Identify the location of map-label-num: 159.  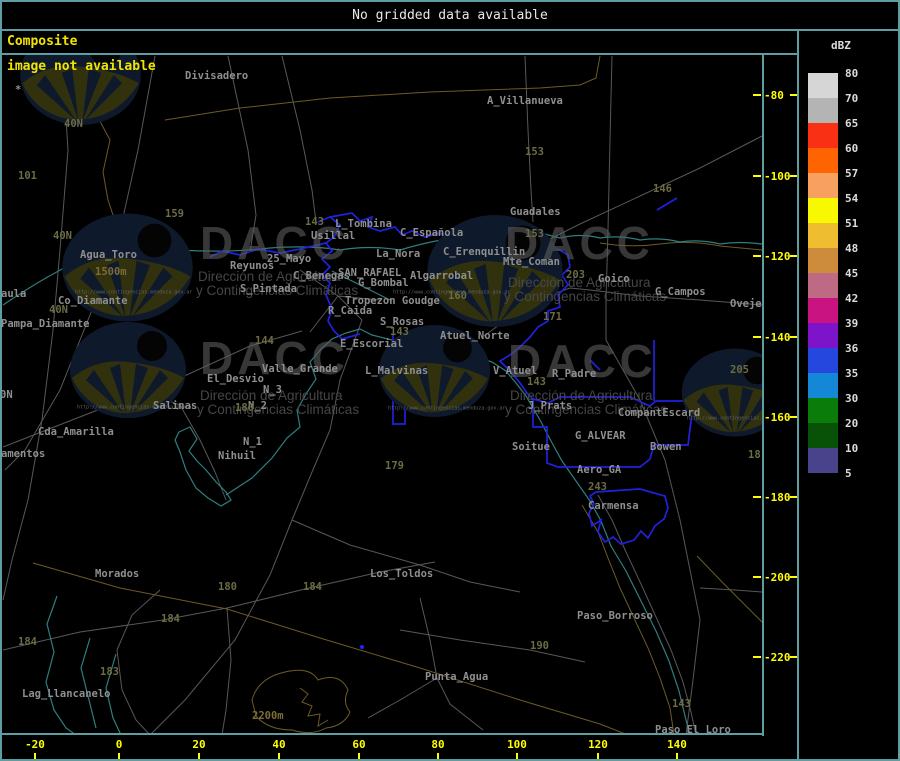
(174, 214).